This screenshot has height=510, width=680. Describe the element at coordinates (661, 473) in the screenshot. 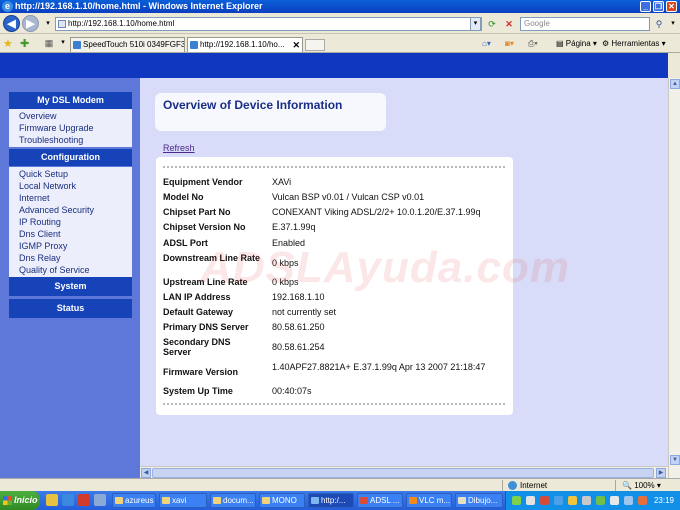

I see `scroll-right-icon: ▶` at that location.